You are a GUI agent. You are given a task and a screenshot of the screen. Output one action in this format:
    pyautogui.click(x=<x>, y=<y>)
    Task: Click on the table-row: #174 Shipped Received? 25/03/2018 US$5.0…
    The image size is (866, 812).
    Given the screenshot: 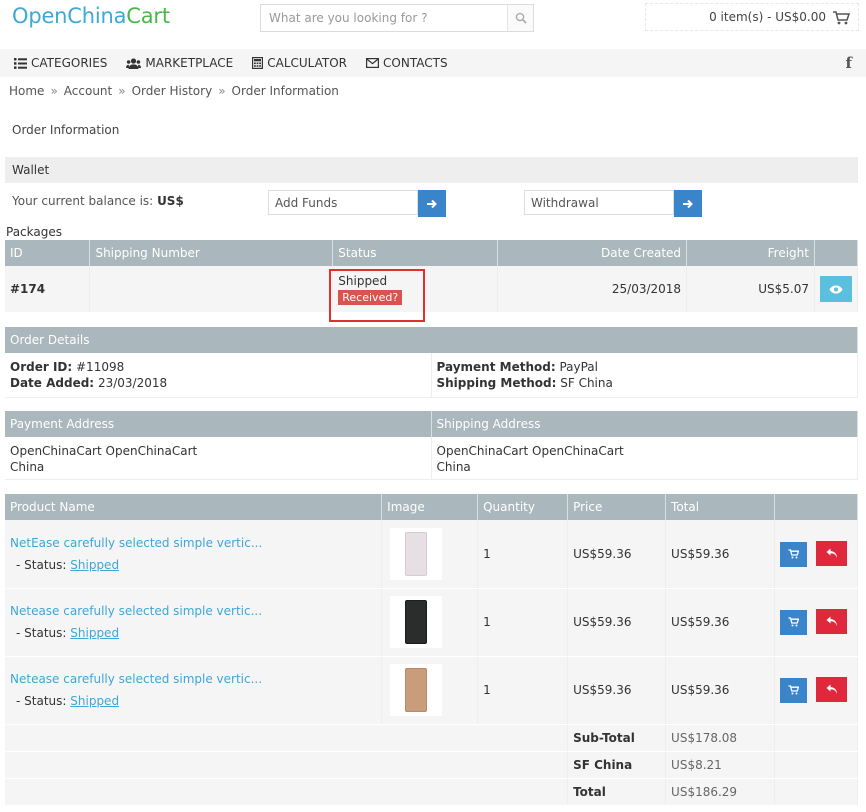 What is the action you would take?
    pyautogui.click(x=432, y=289)
    